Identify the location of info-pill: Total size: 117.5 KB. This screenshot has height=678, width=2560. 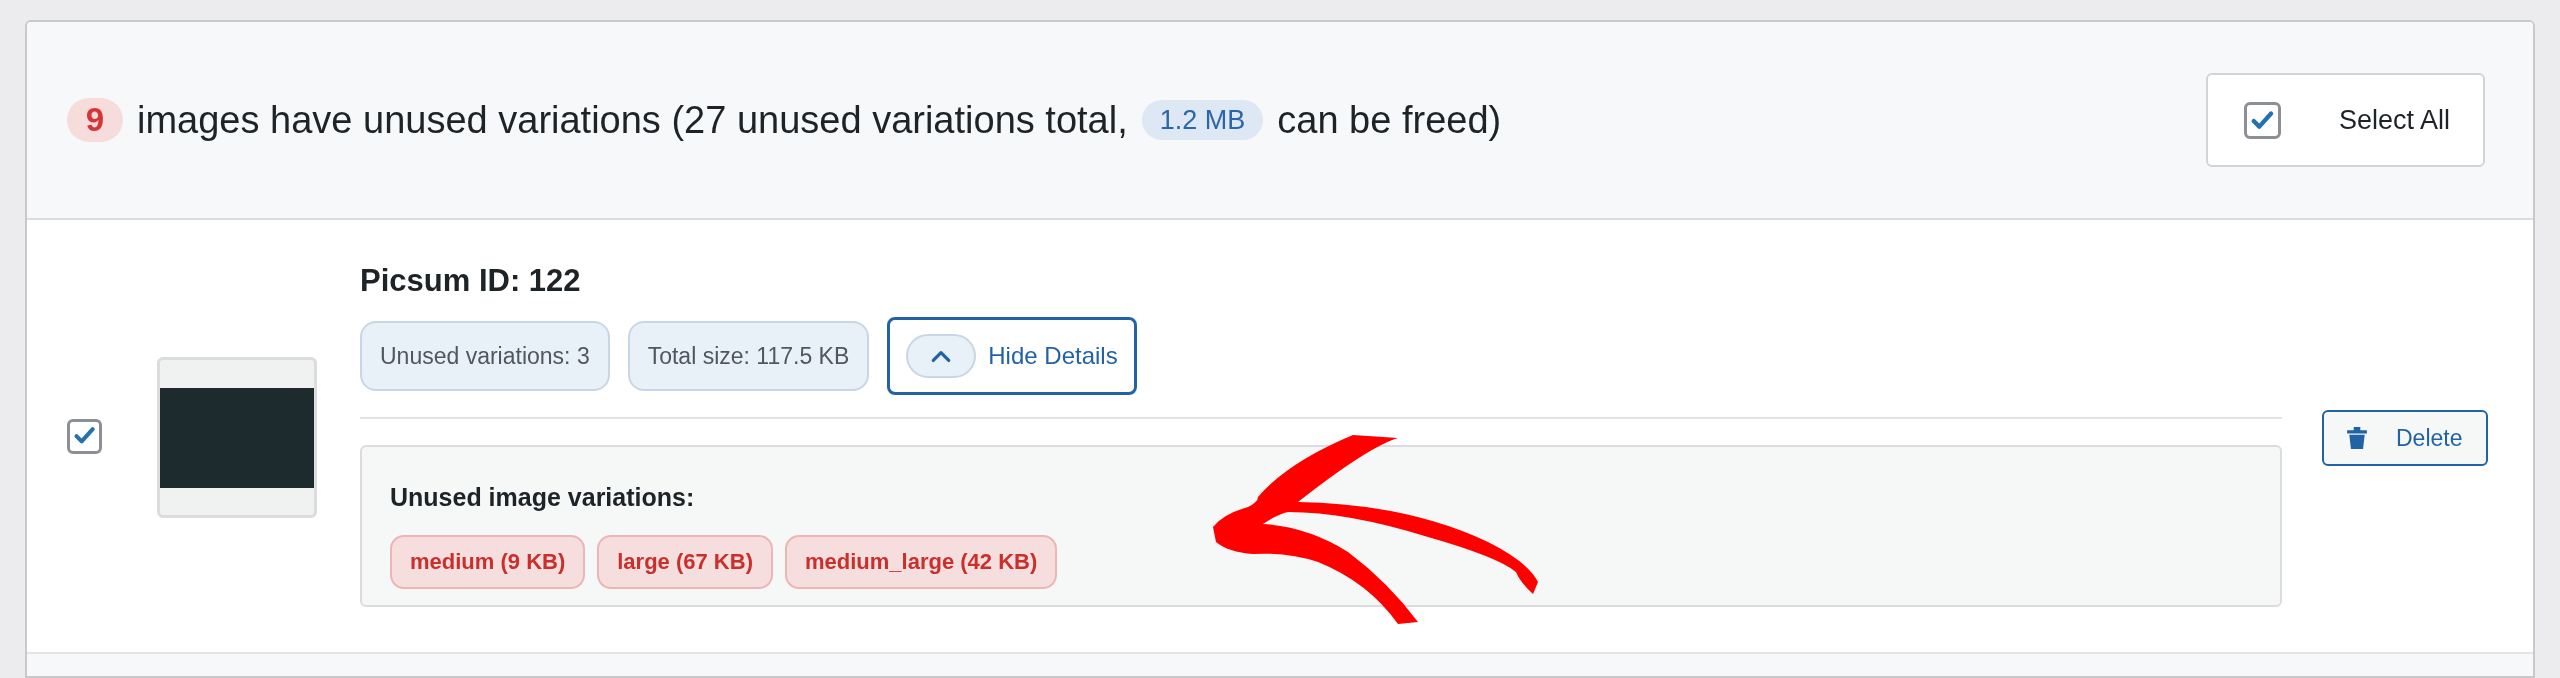
(748, 356).